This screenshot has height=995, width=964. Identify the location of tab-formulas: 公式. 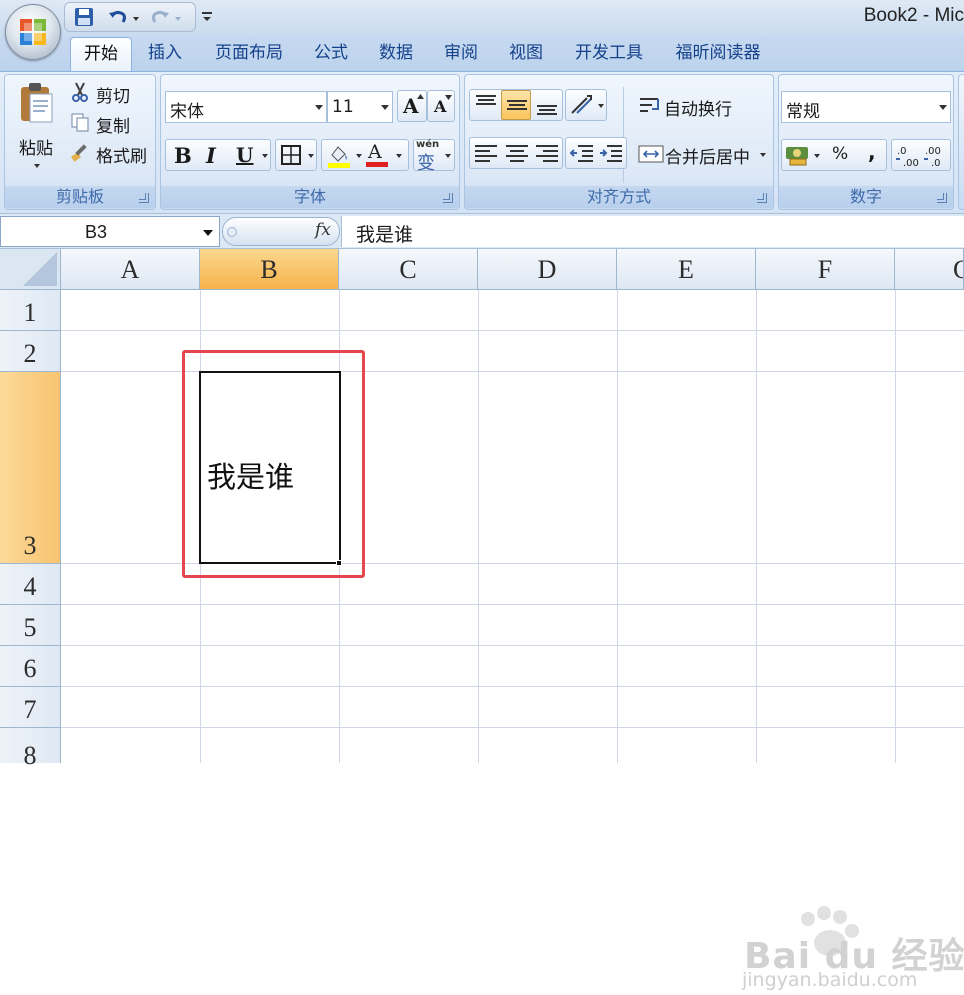
(331, 54).